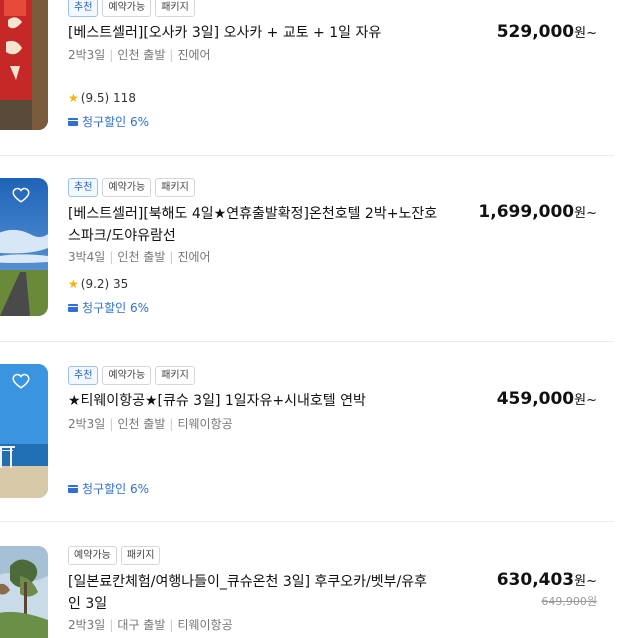 The height and width of the screenshot is (638, 619). What do you see at coordinates (87, 257) in the screenshot?
I see `trip-duration: 3박4일` at bounding box center [87, 257].